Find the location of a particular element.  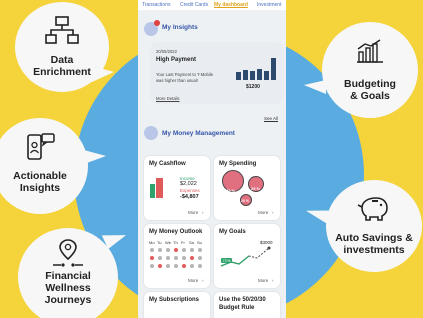

insight-body-line2: was higher than usual! is located at coordinates (177, 80).